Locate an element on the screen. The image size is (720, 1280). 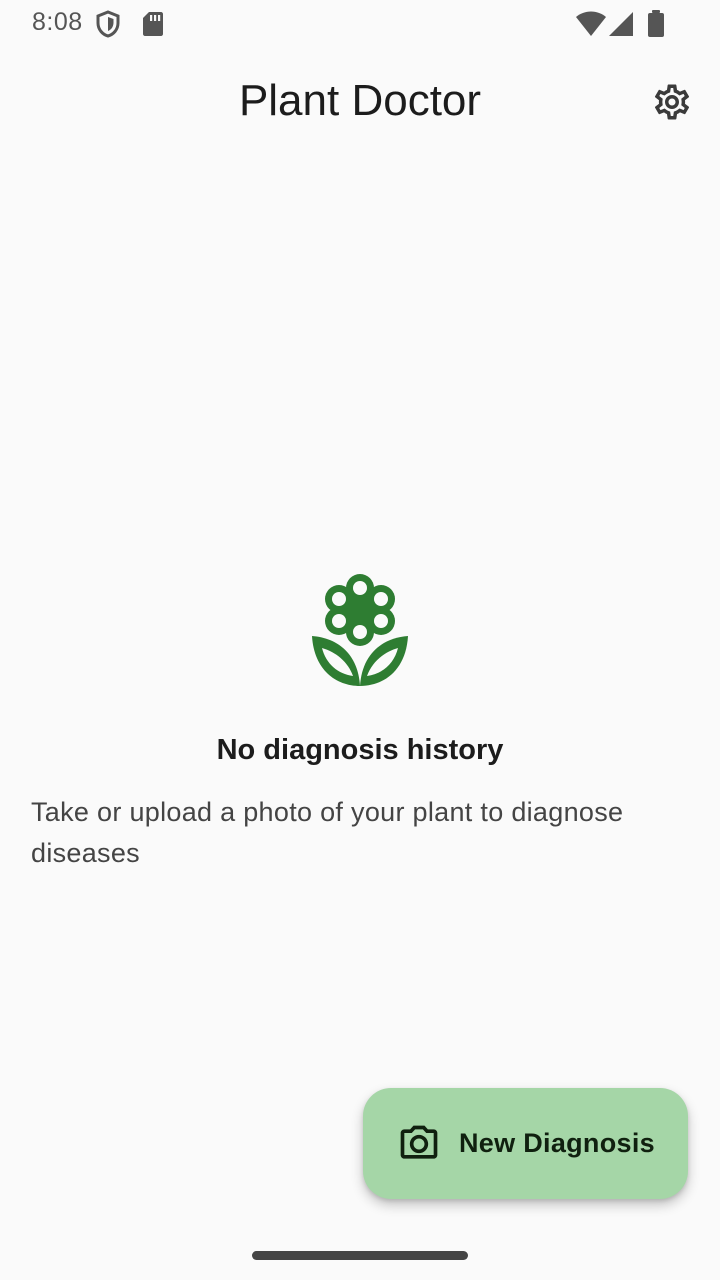
gear-icon is located at coordinates (672, 104).